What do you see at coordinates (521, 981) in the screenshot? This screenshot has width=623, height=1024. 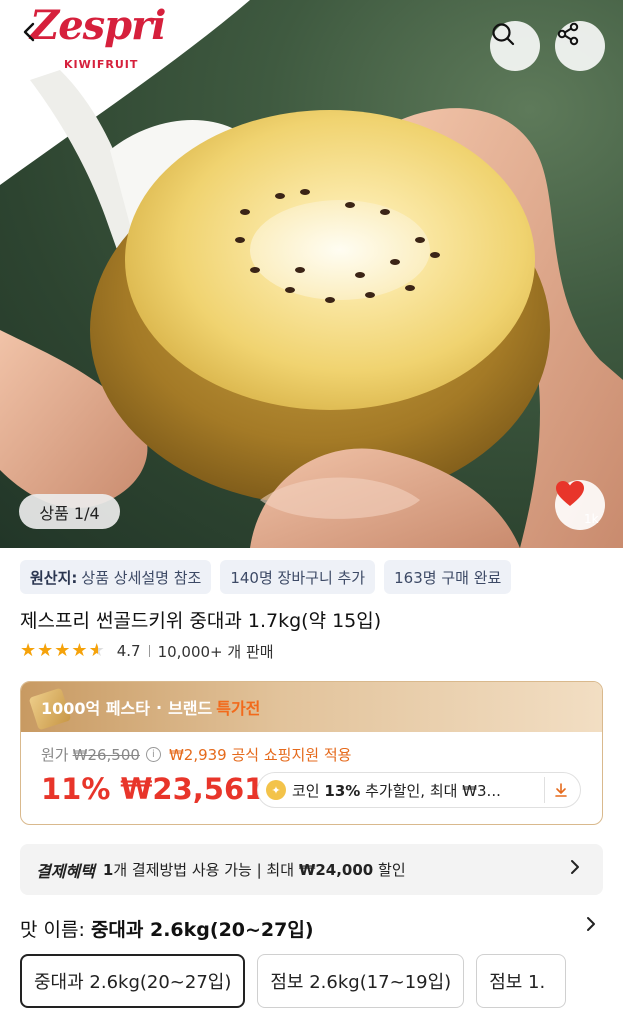 I see `option-chip: 점보 1.` at bounding box center [521, 981].